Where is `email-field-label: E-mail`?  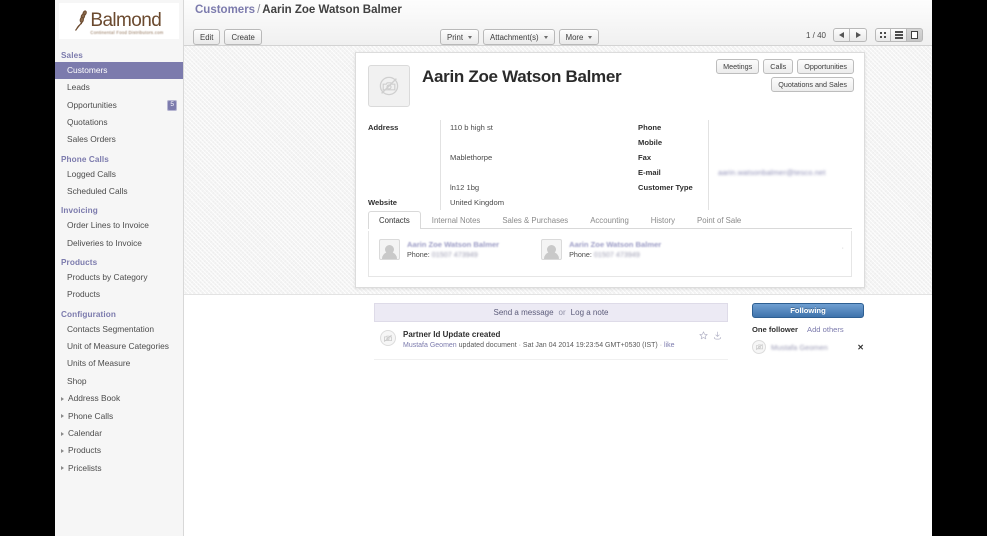
email-field-label: E-mail is located at coordinates (649, 172).